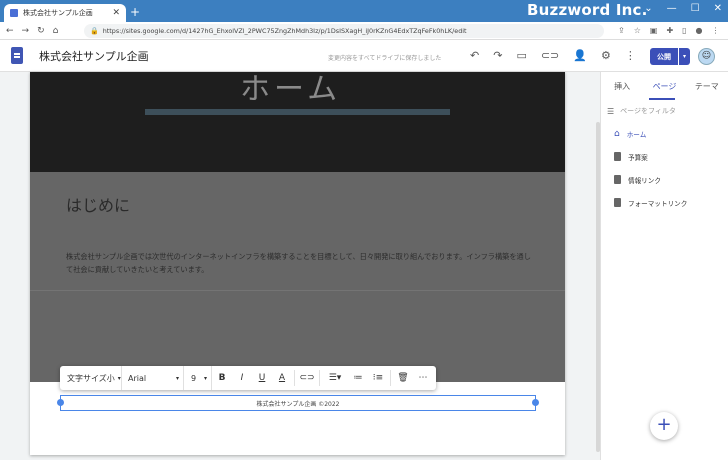 This screenshot has width=728, height=460. What do you see at coordinates (262, 378) in the screenshot?
I see `underline-icon: U` at bounding box center [262, 378].